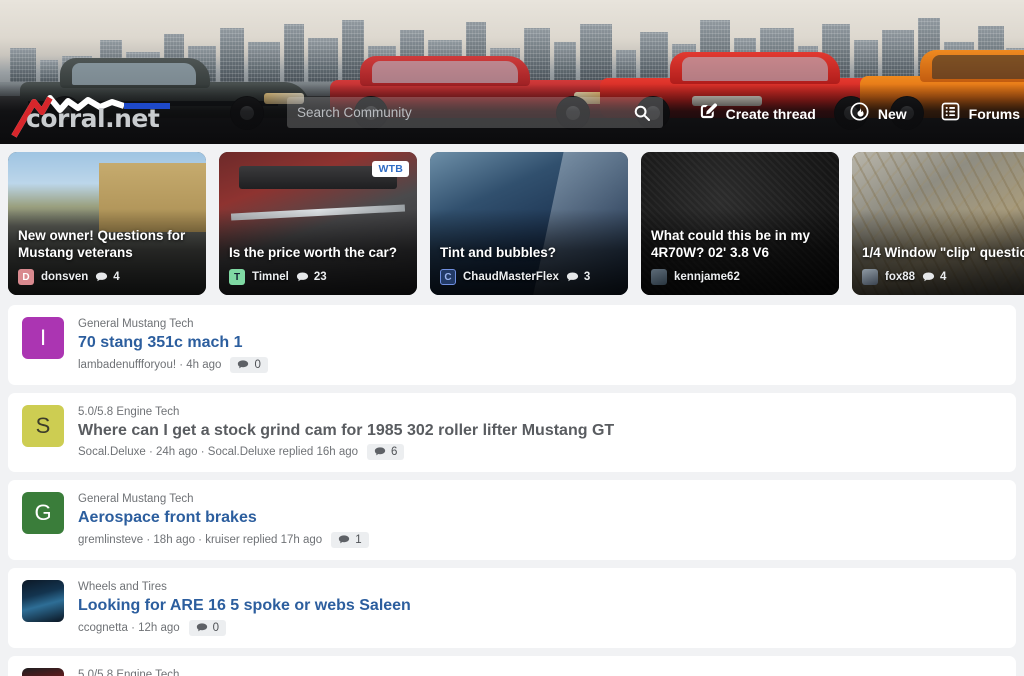  What do you see at coordinates (529, 223) in the screenshot?
I see `featured-card: Tint and bubbles? C ChaudMasterFlex 3` at bounding box center [529, 223].